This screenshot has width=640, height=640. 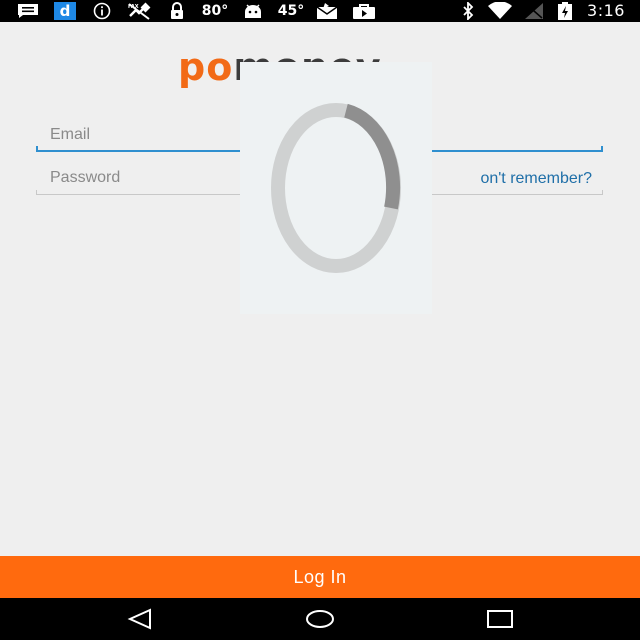 What do you see at coordinates (500, 11) in the screenshot?
I see `wifi-icon` at bounding box center [500, 11].